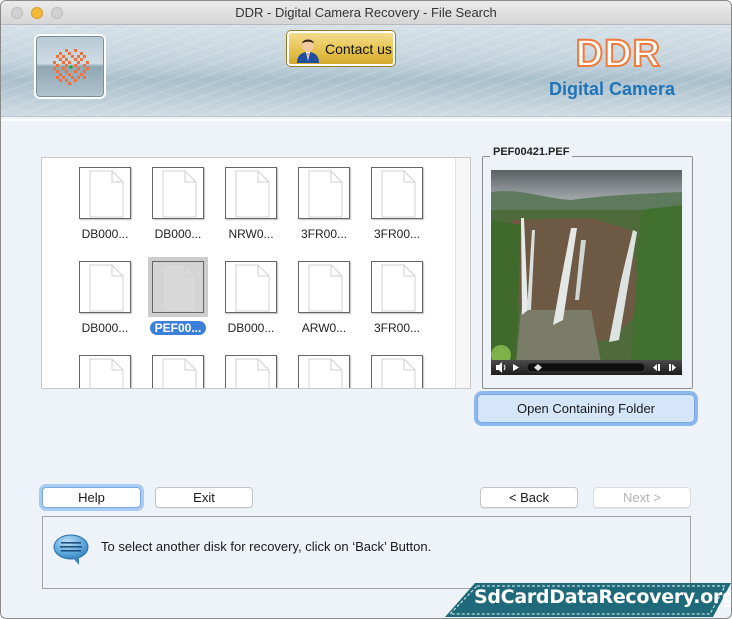 The width and height of the screenshot is (732, 619). What do you see at coordinates (17, 13) in the screenshot?
I see `close-window-button` at bounding box center [17, 13].